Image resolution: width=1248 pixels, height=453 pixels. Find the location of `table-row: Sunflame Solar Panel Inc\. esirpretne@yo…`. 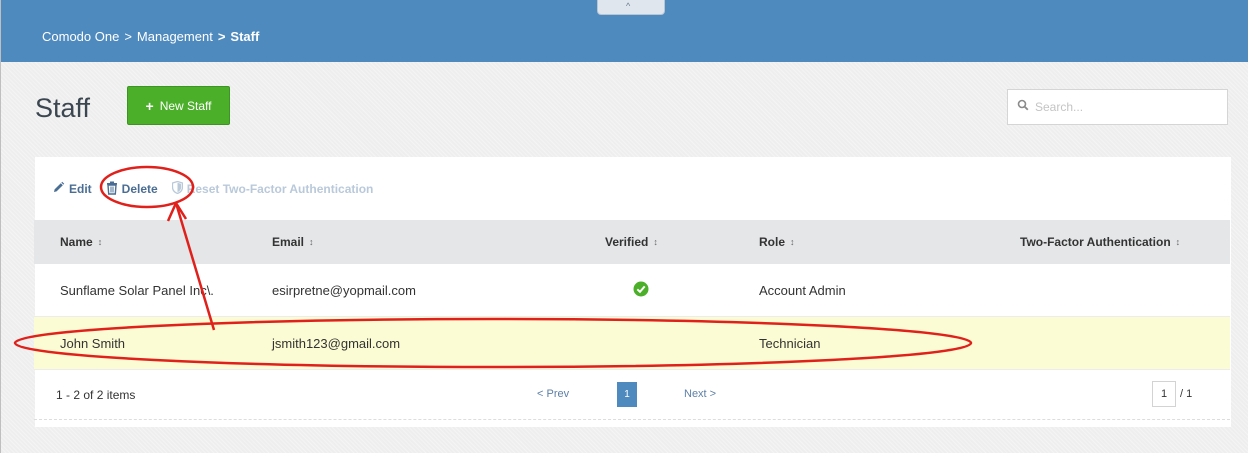

table-row: Sunflame Solar Panel Inc\. esirpretne@yo… is located at coordinates (632, 290).